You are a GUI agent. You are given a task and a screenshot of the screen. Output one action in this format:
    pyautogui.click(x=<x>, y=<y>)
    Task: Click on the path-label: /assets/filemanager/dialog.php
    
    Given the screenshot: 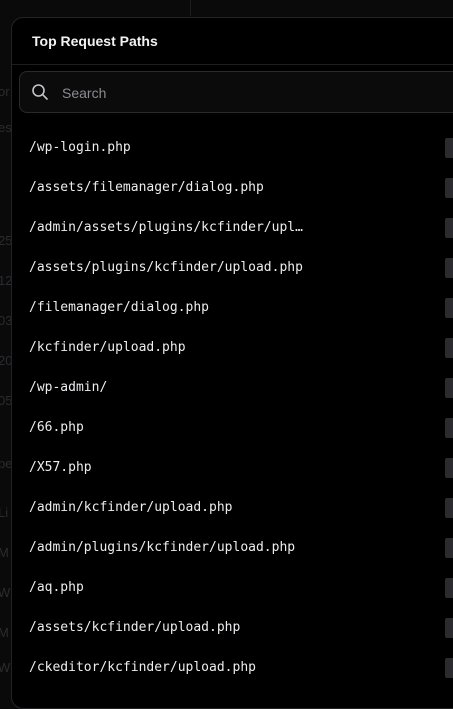 What is the action you would take?
    pyautogui.click(x=146, y=187)
    